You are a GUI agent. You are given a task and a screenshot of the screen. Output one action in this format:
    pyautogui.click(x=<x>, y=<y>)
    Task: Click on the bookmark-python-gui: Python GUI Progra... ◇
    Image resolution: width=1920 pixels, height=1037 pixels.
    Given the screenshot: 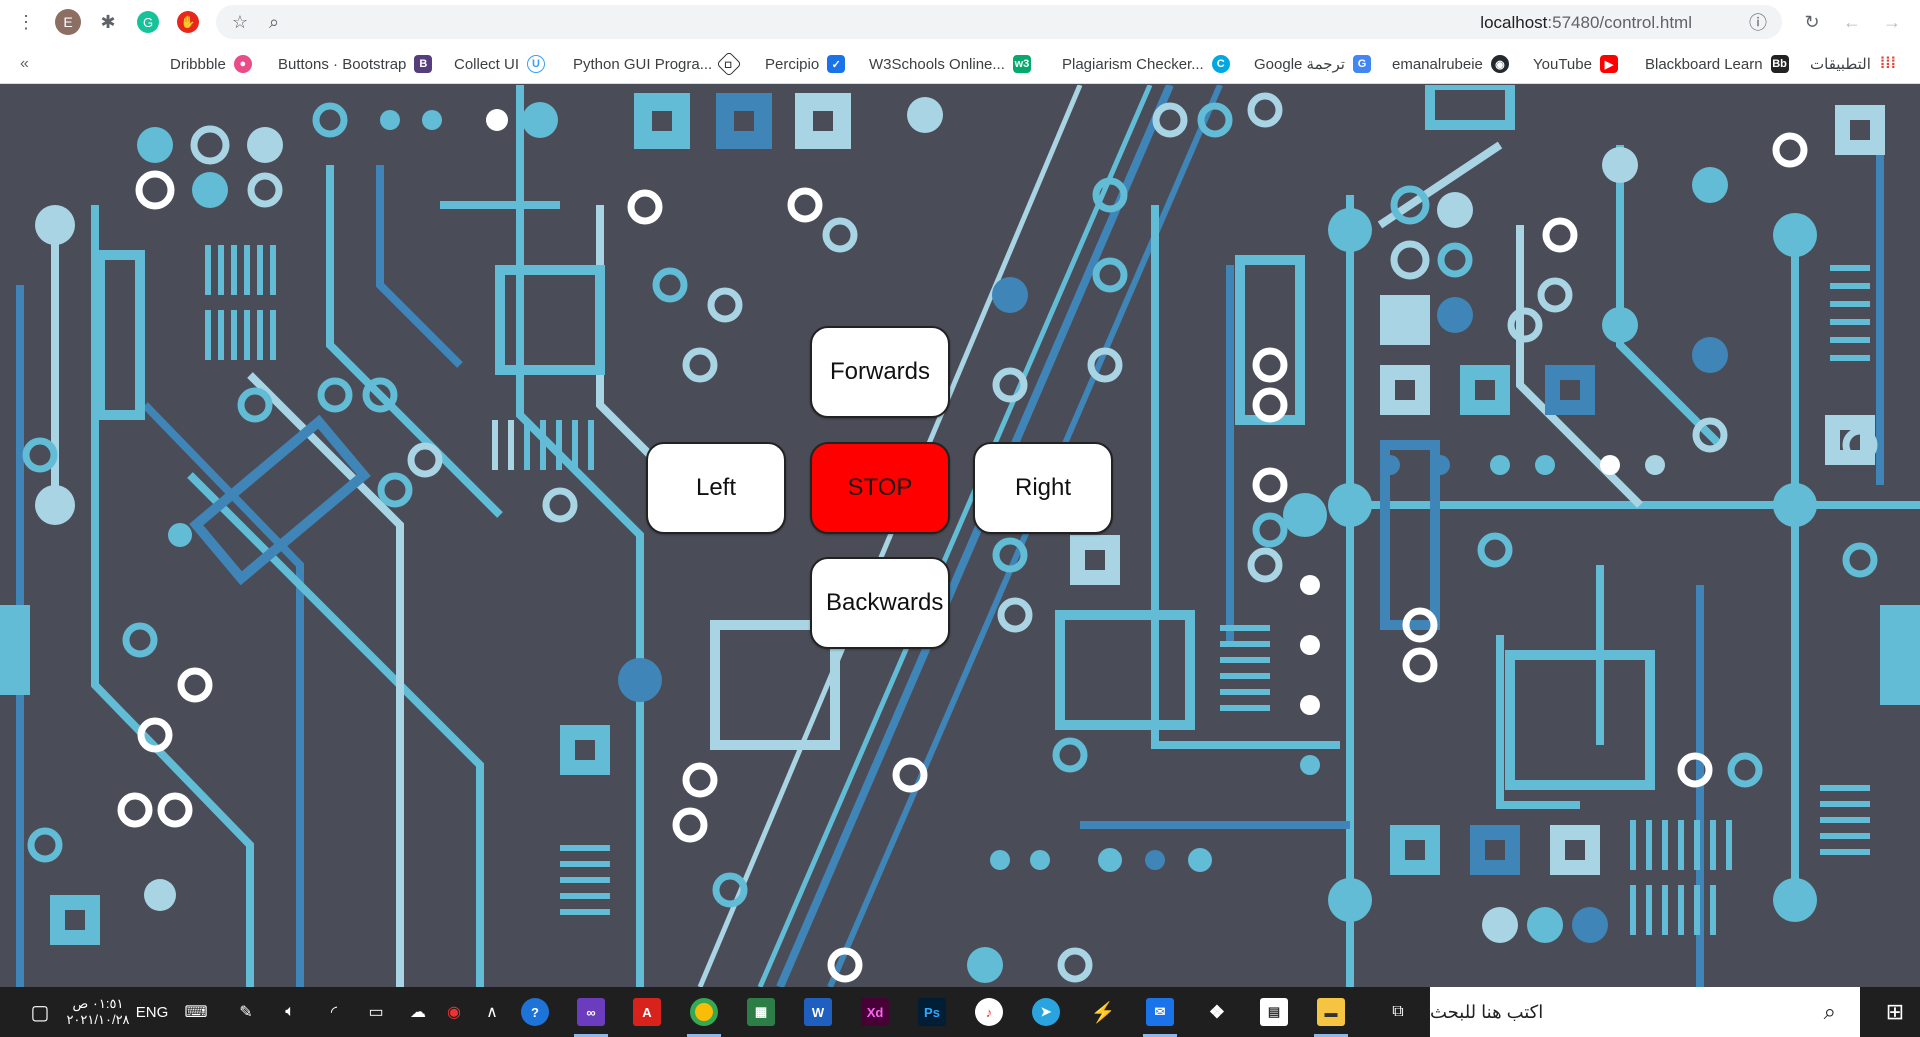 What is the action you would take?
    pyautogui.click(x=657, y=64)
    